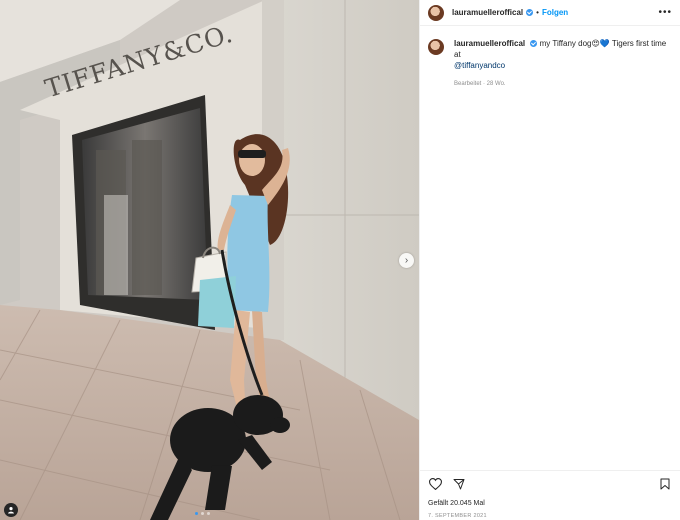  I want to click on heart-icon, so click(435, 484).